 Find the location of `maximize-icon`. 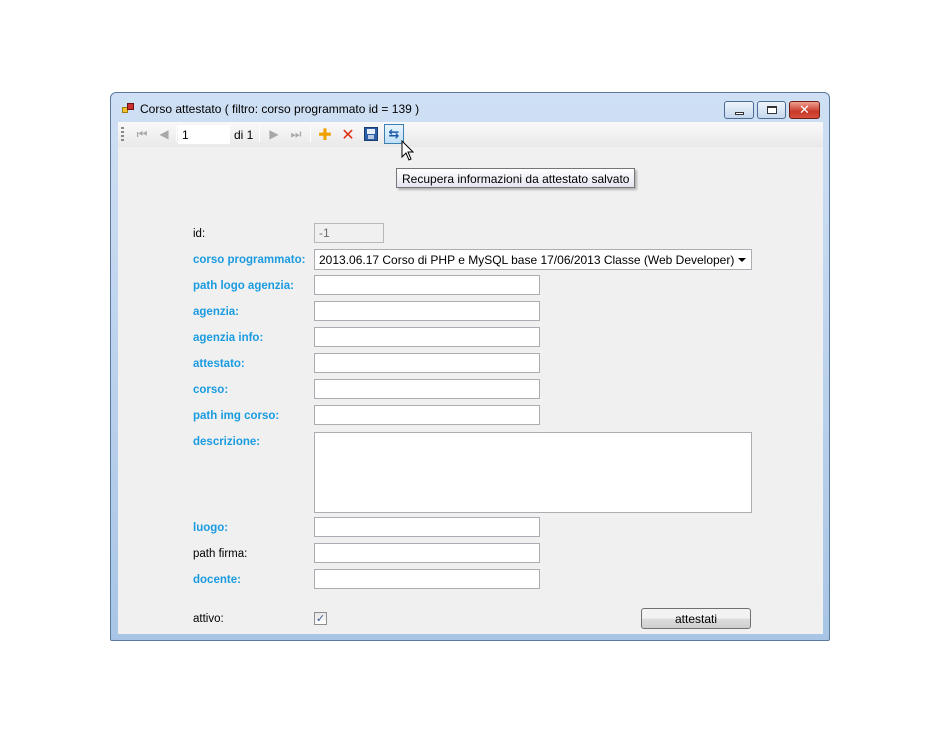

maximize-icon is located at coordinates (771, 110).